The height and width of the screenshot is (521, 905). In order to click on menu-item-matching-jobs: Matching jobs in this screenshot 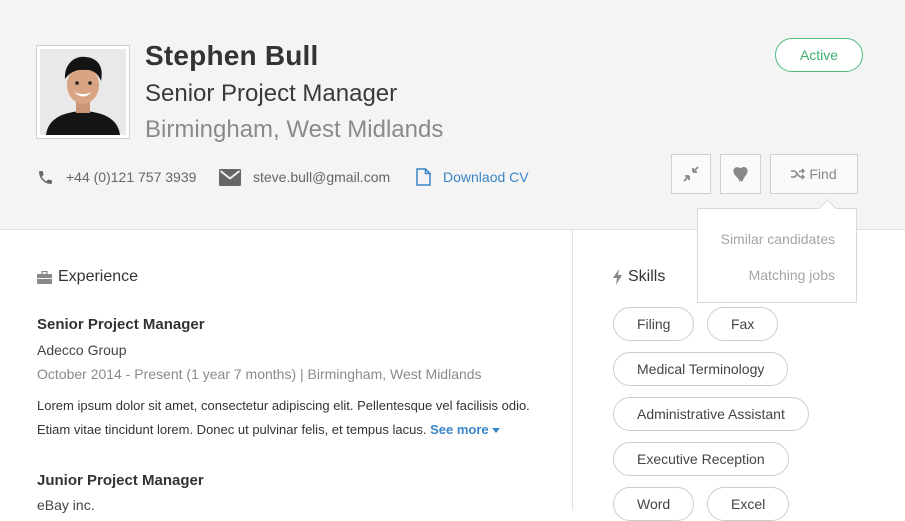, I will do `click(792, 275)`.